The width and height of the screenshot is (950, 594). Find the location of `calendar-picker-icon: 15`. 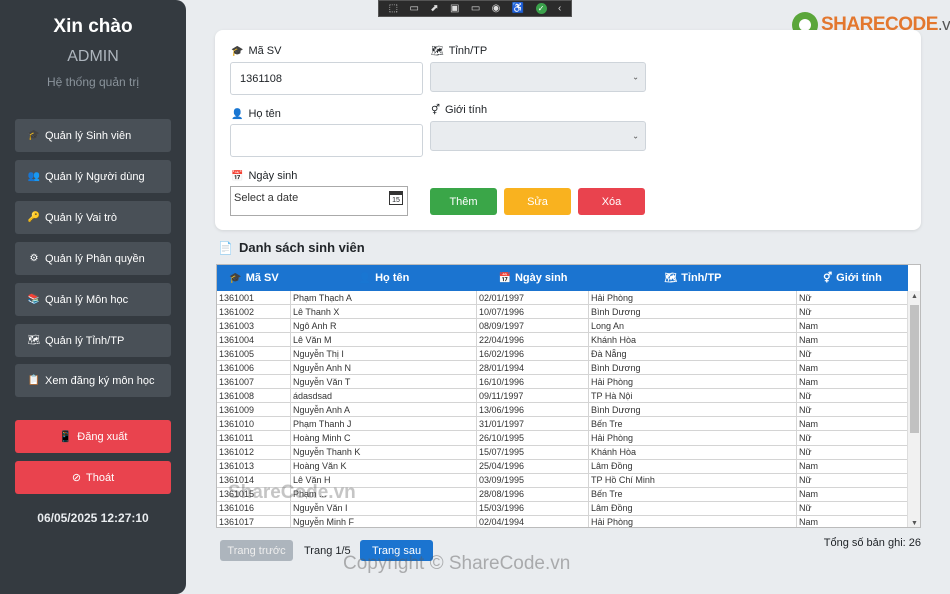

calendar-picker-icon: 15 is located at coordinates (396, 198).